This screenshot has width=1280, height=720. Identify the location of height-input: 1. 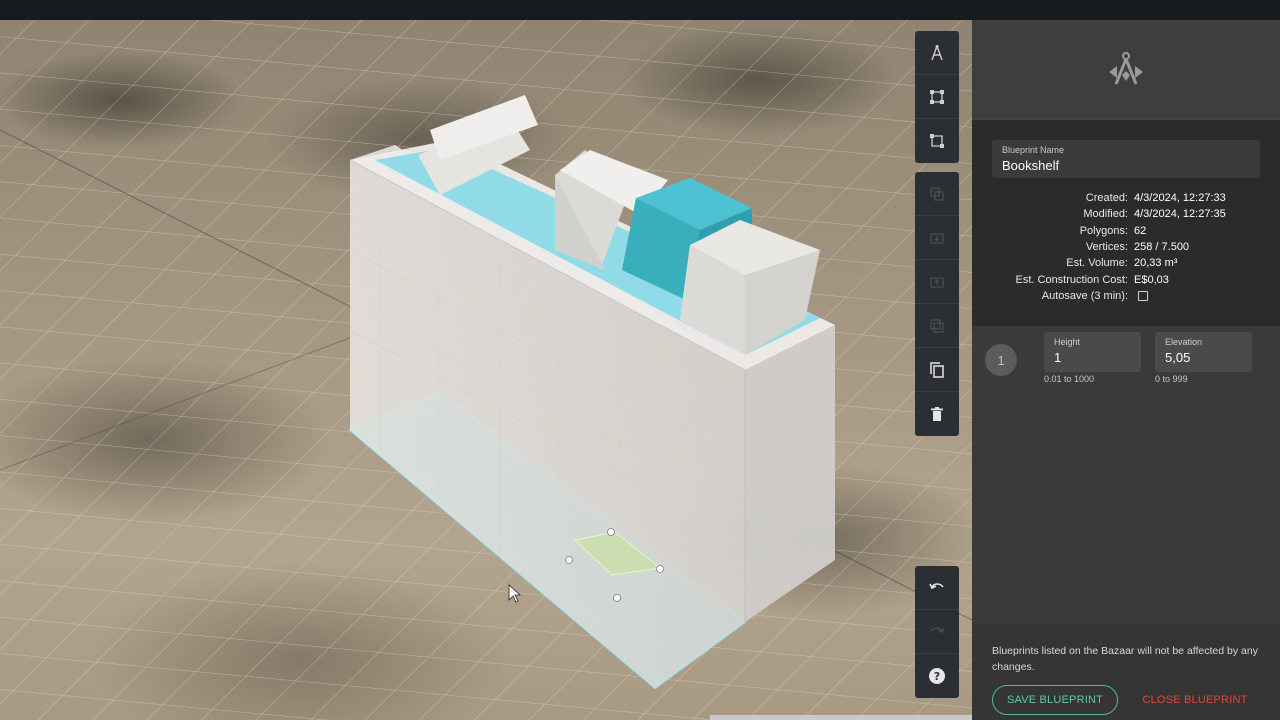
(1092, 357).